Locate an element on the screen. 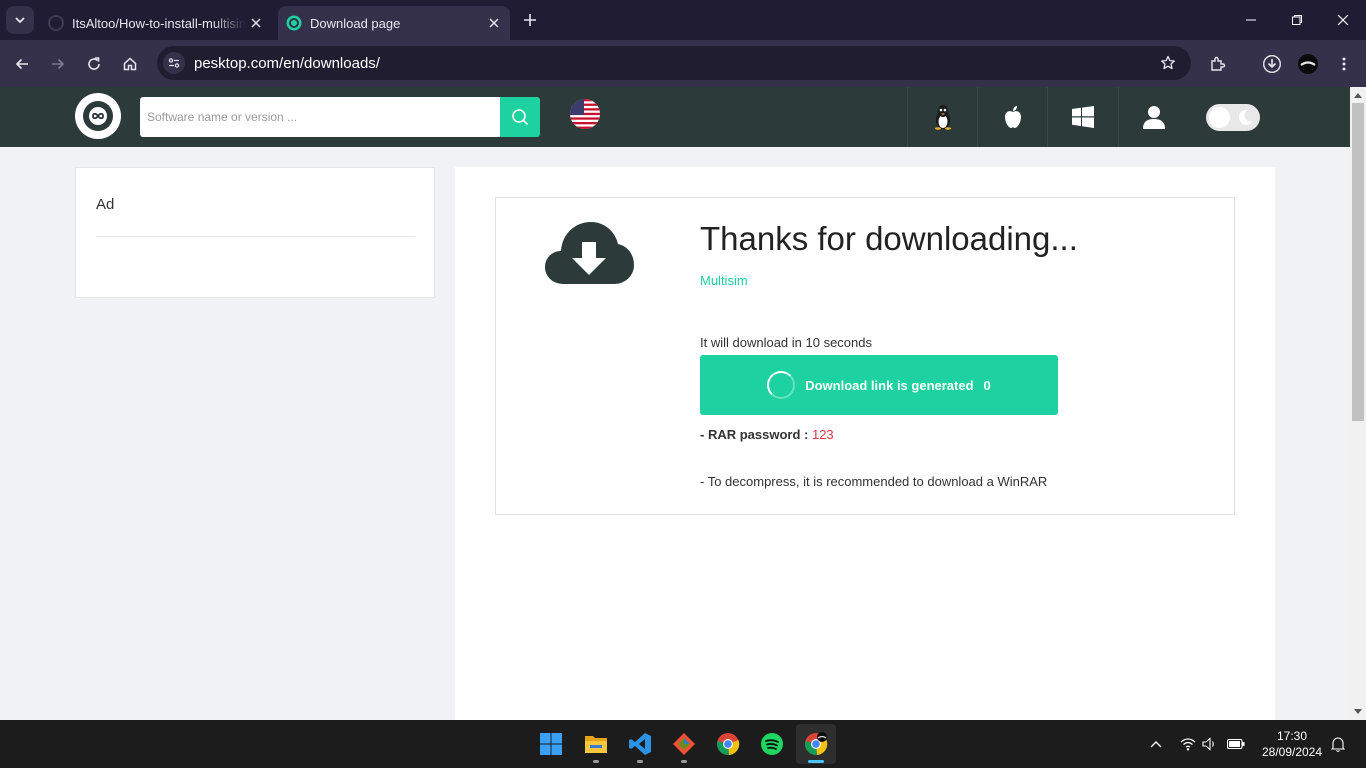 The image size is (1366, 768). plus-icon is located at coordinates (530, 20).